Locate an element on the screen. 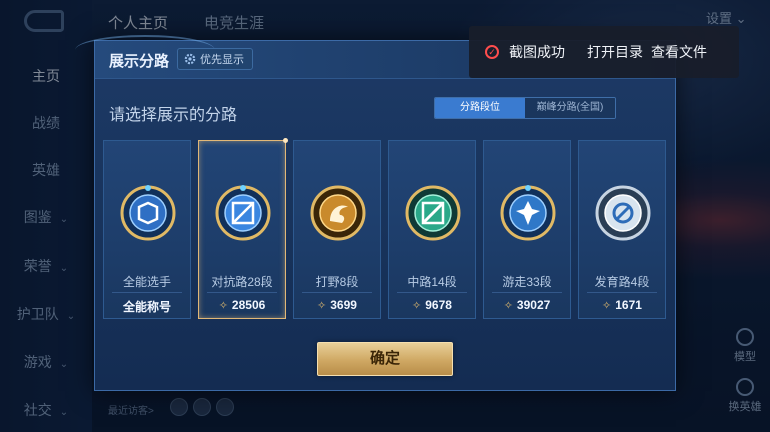 This screenshot has width=770, height=432. lane-stat: ✧ 39027 is located at coordinates (527, 305).